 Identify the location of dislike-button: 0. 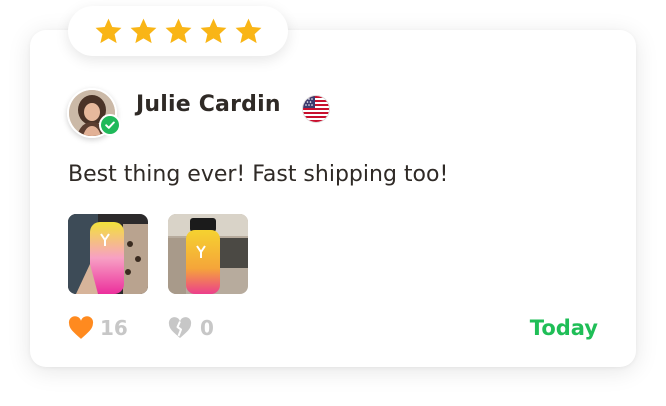
(191, 328).